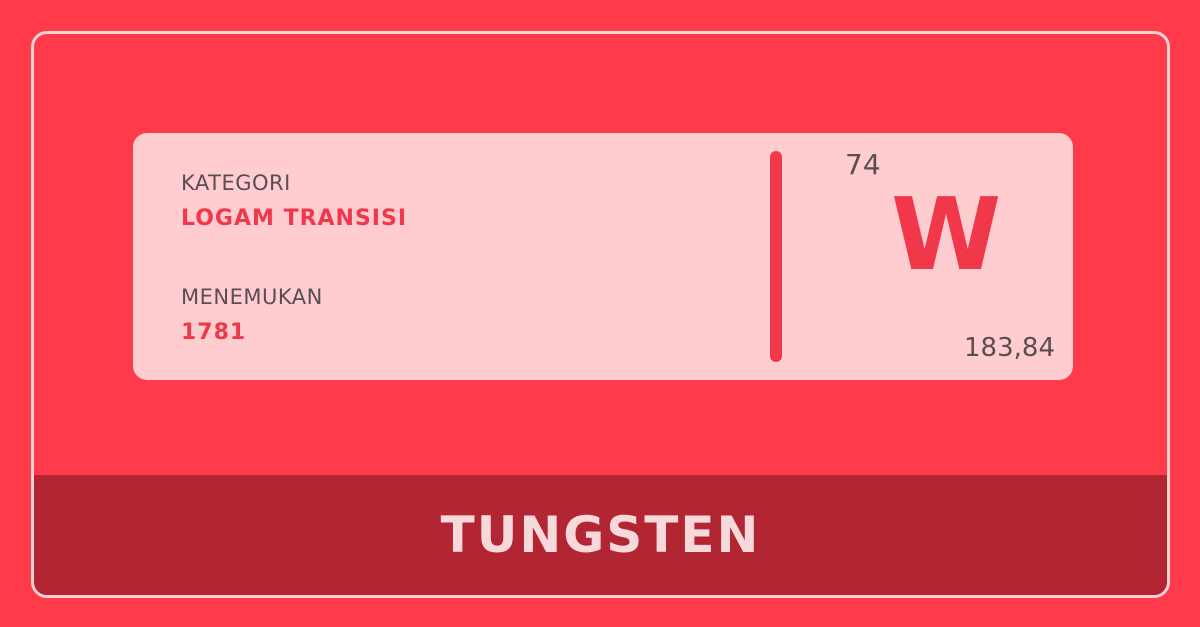 This screenshot has height=627, width=1200. I want to click on element-symbol: W, so click(946, 234).